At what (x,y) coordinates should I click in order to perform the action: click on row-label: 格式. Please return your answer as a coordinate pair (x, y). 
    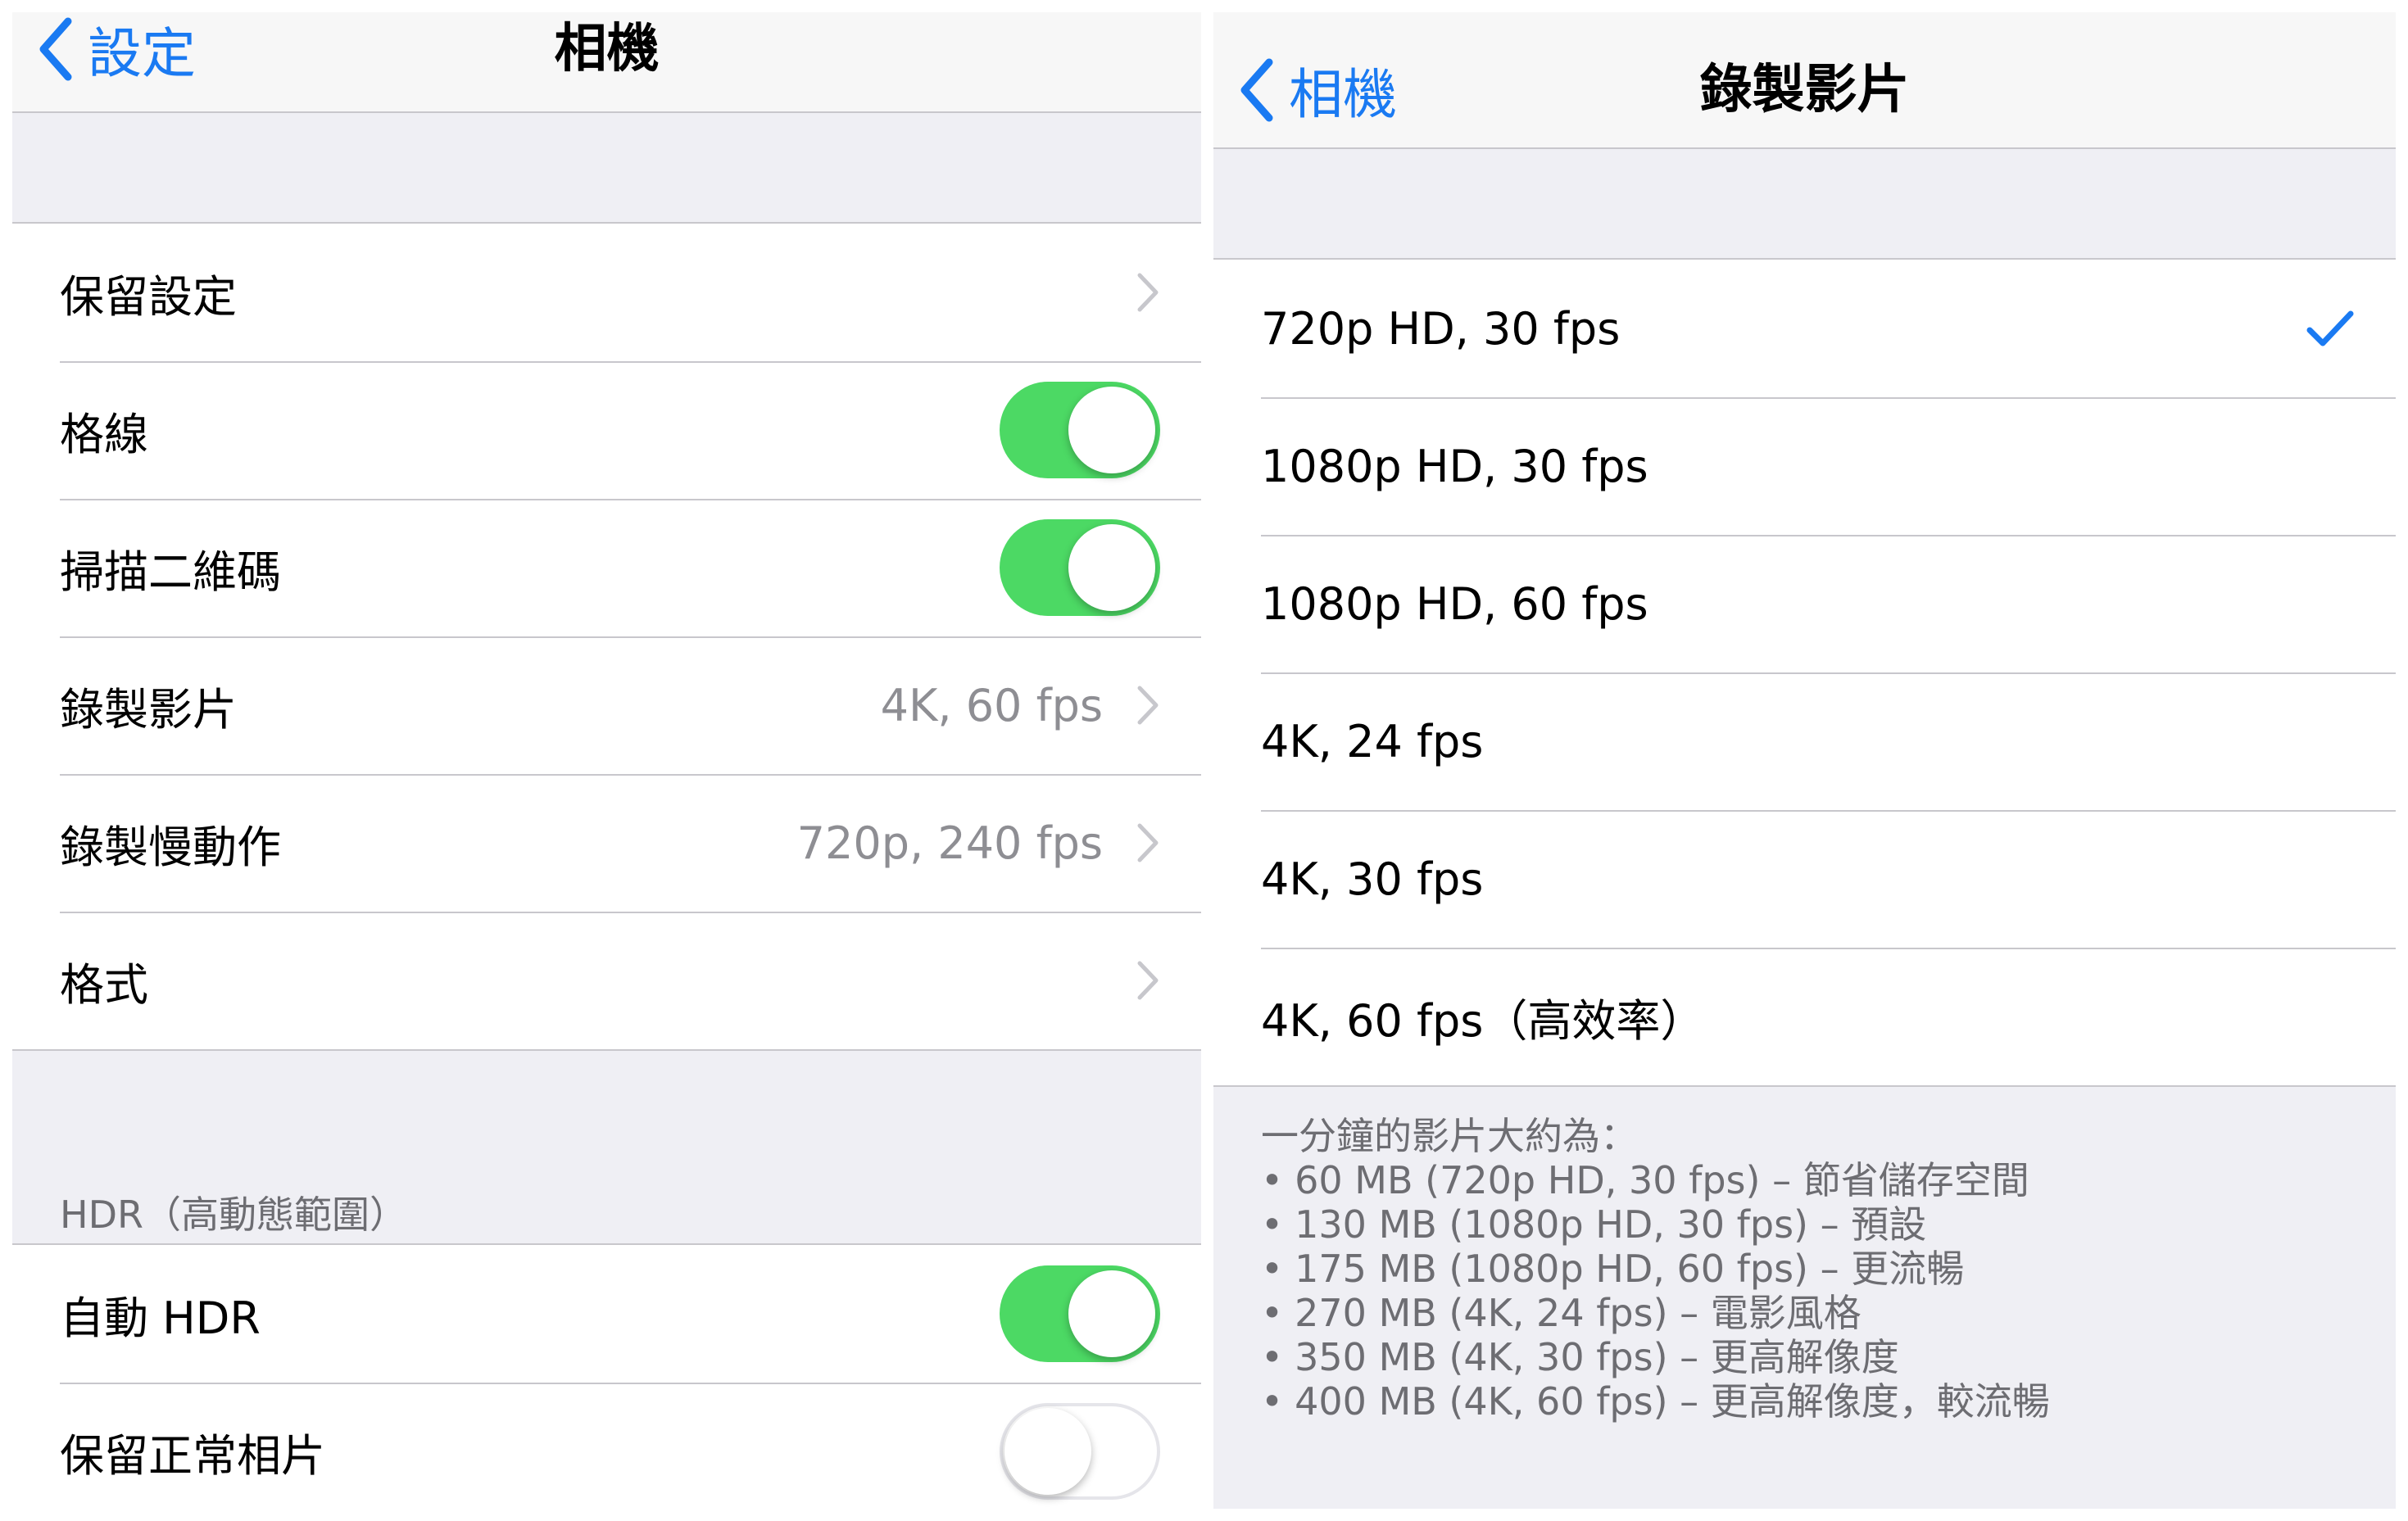
    Looking at the image, I should click on (104, 984).